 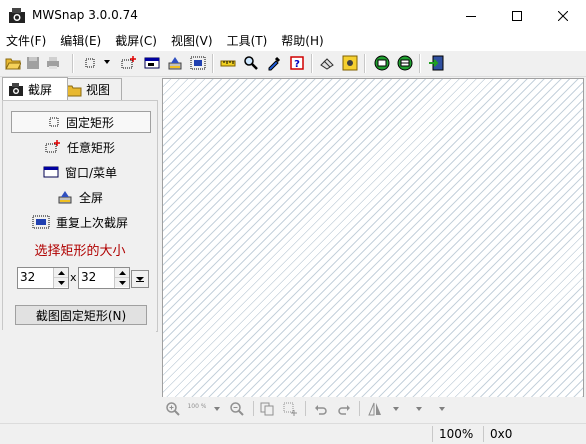 I want to click on minimize-capture-tool, so click(x=405, y=63).